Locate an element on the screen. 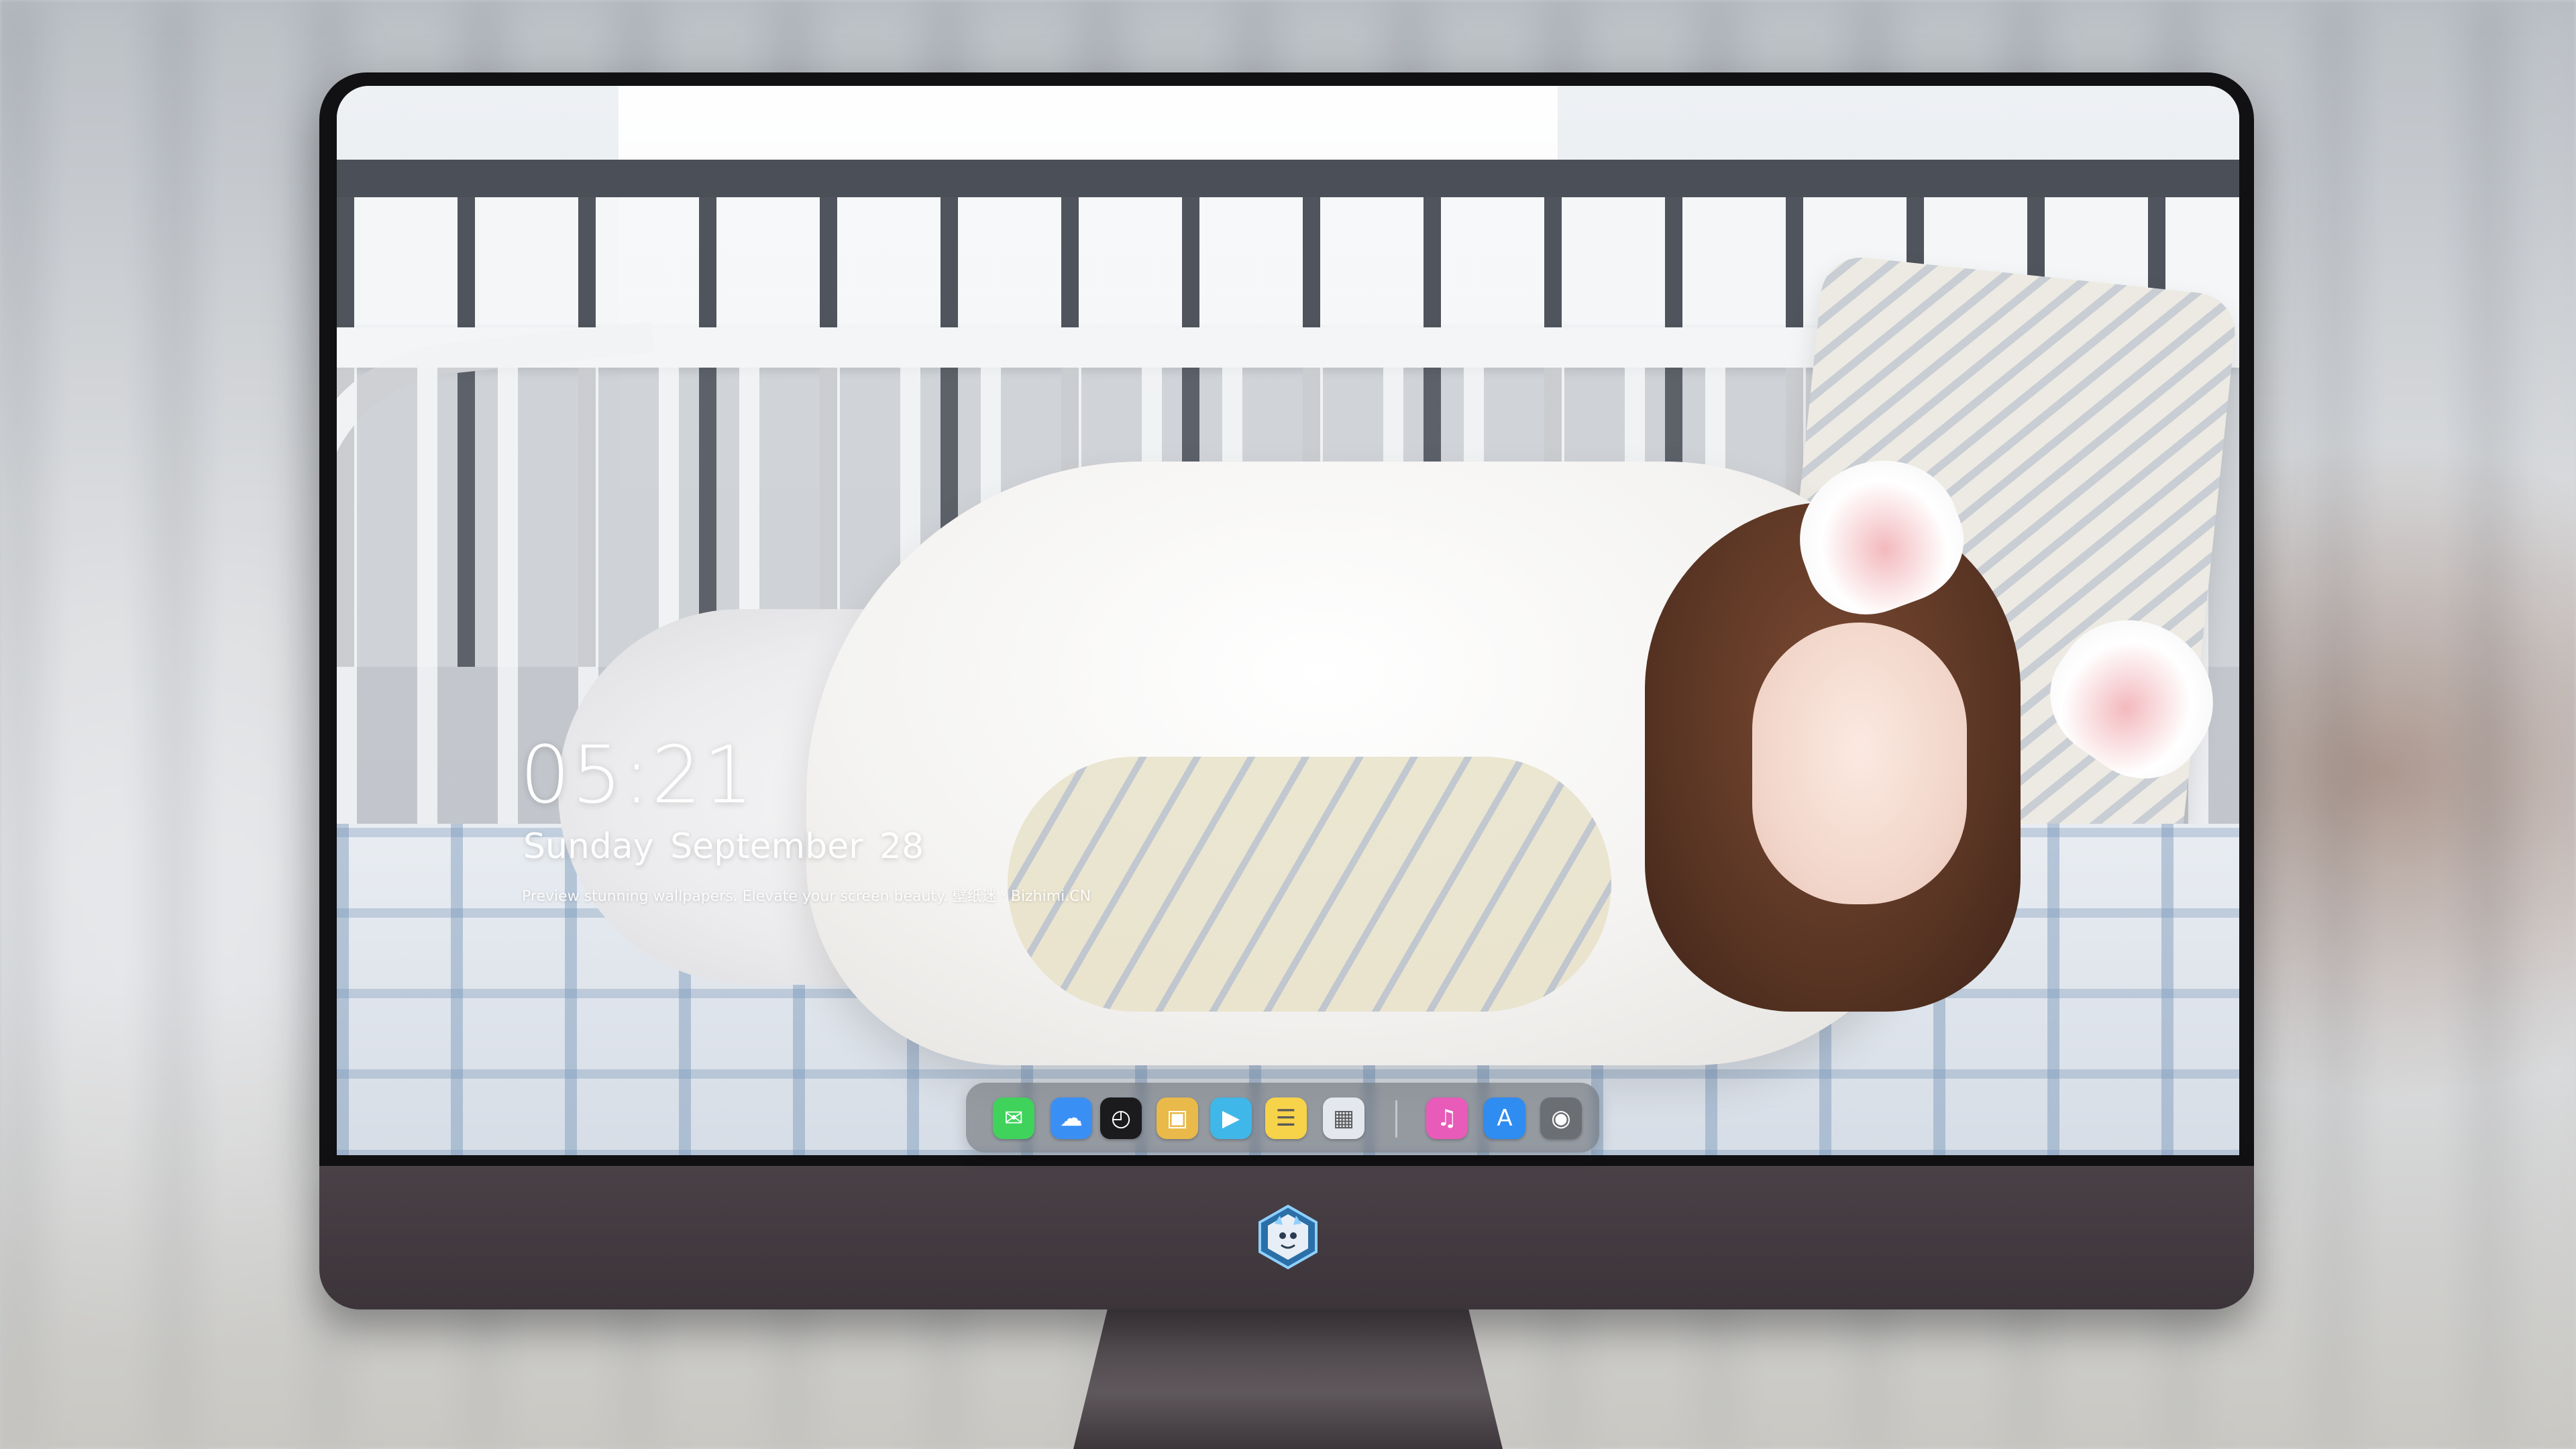 This screenshot has height=1449, width=2576. preview-icon: ▣ is located at coordinates (1177, 1118).